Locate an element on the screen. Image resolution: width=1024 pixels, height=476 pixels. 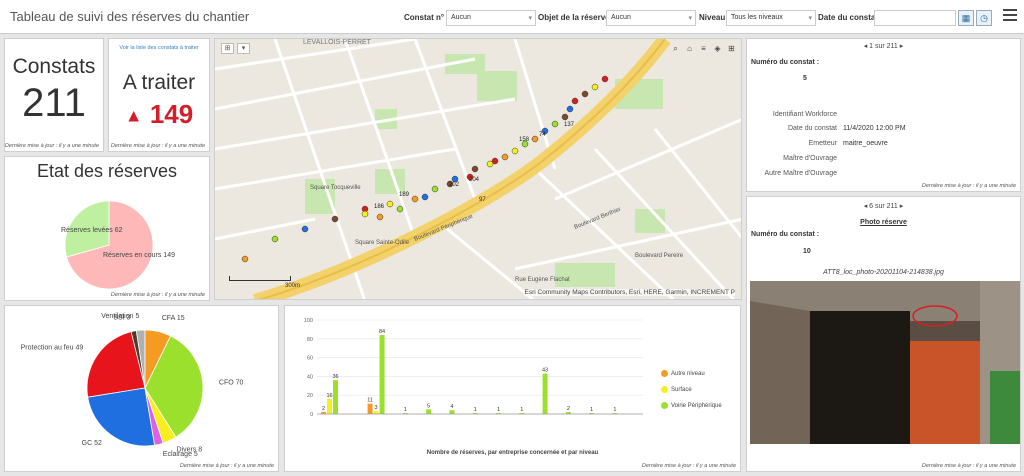
map-scalebar is located at coordinates (260, 278).